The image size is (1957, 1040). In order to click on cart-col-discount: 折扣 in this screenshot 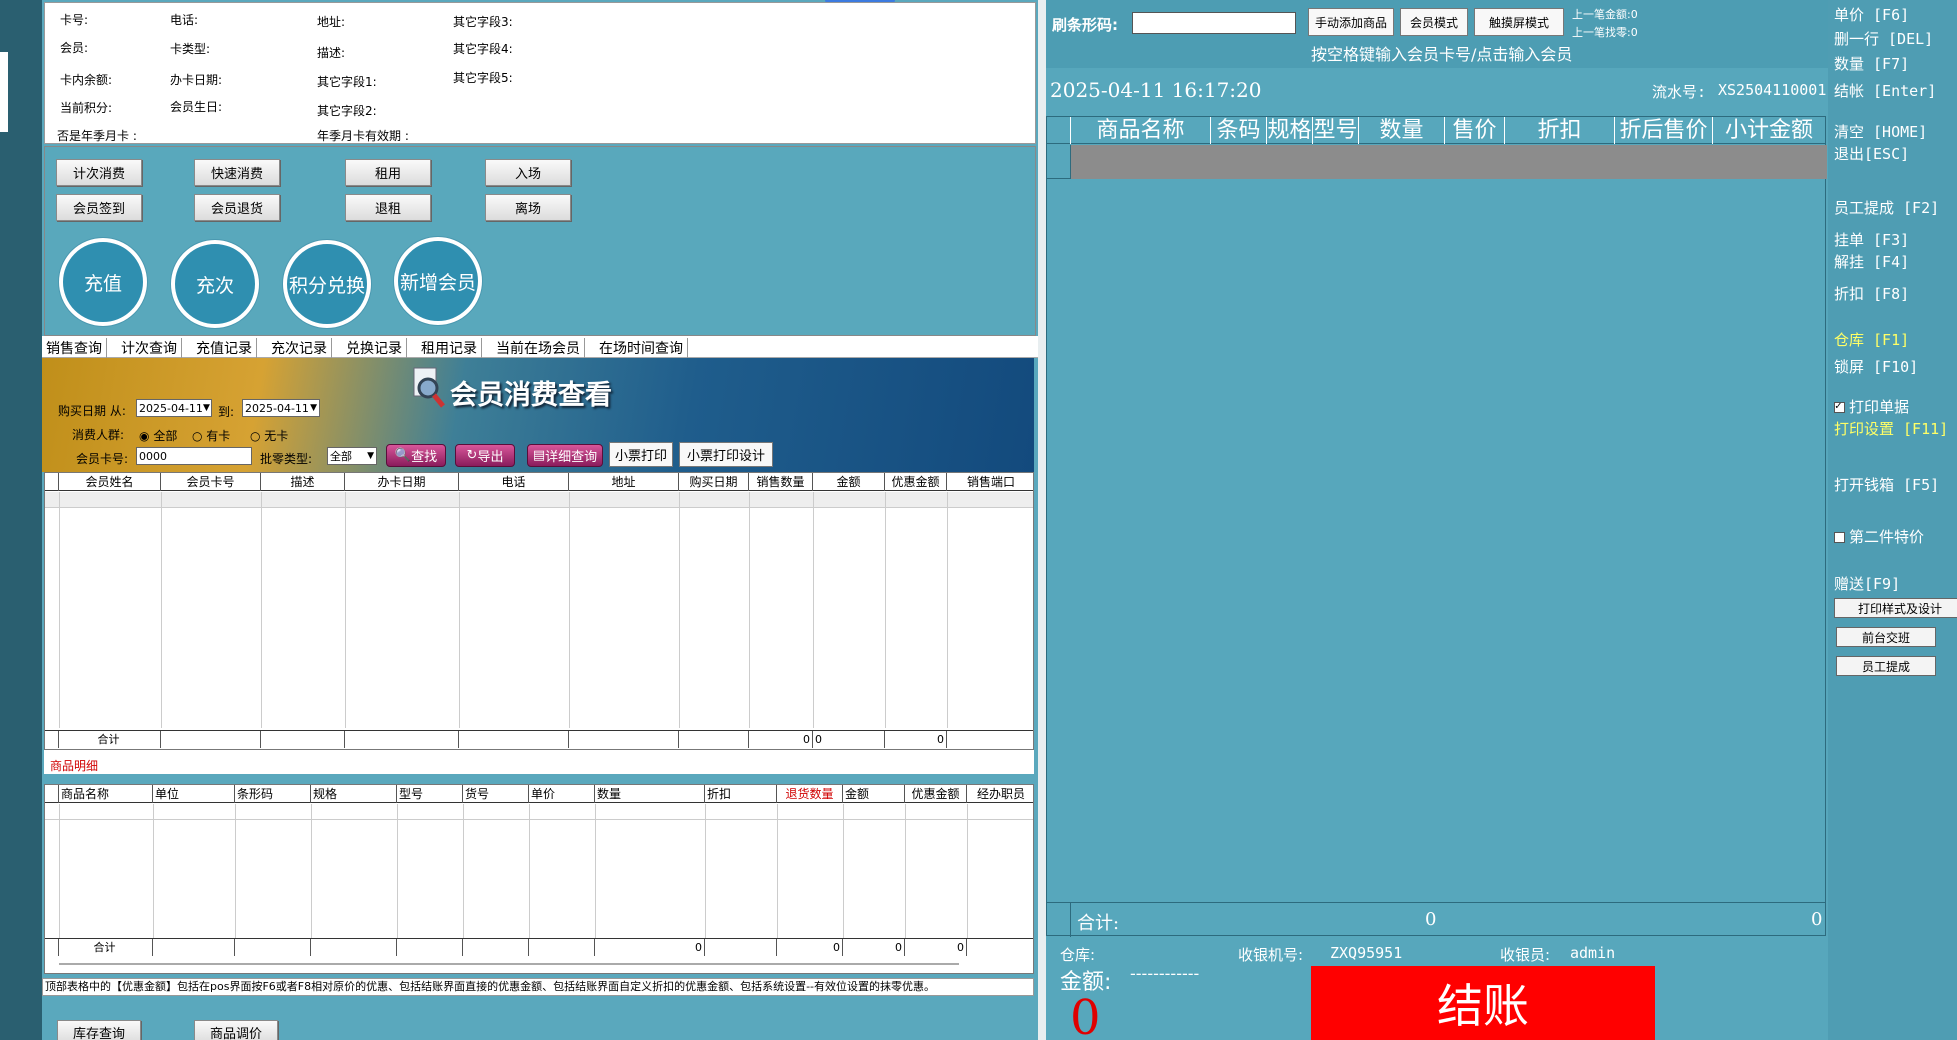, I will do `click(1560, 130)`.